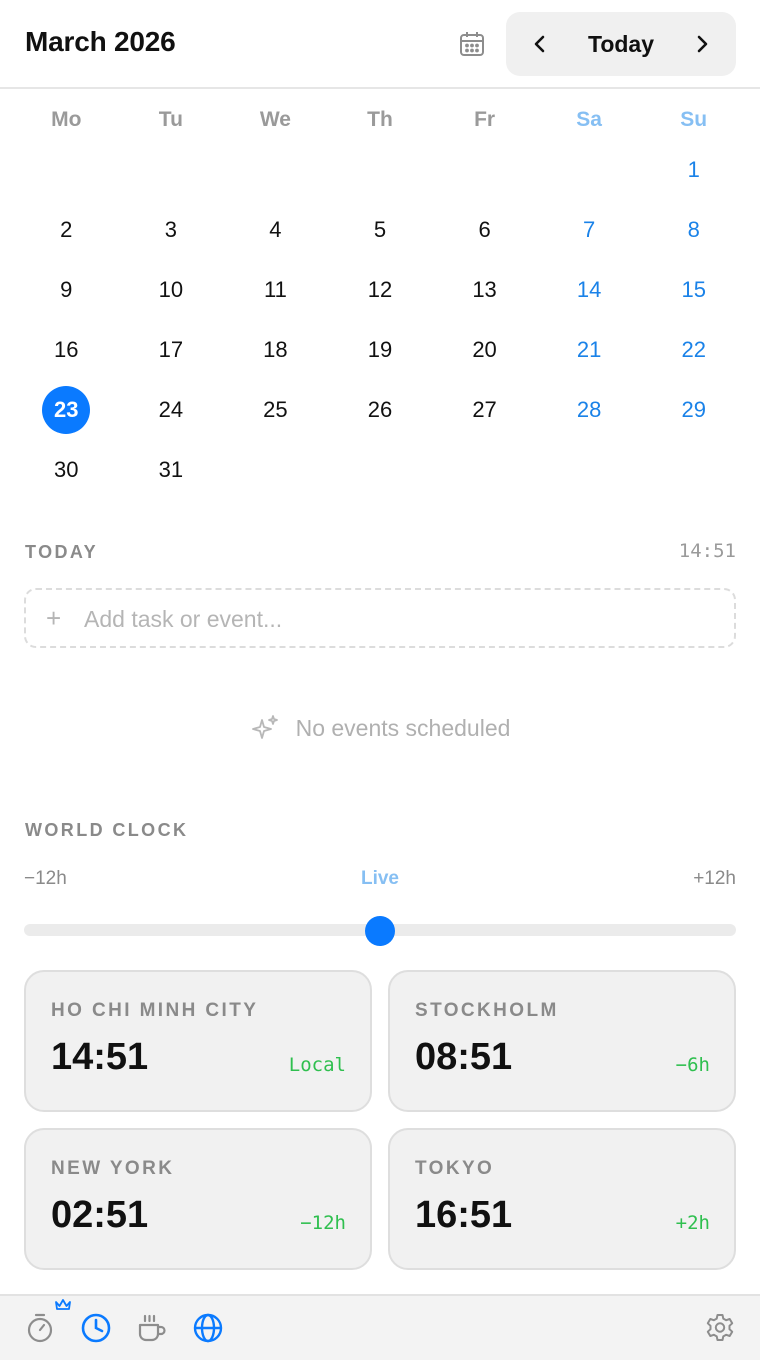 This screenshot has width=760, height=1360. I want to click on calendar-day: 19, so click(380, 350).